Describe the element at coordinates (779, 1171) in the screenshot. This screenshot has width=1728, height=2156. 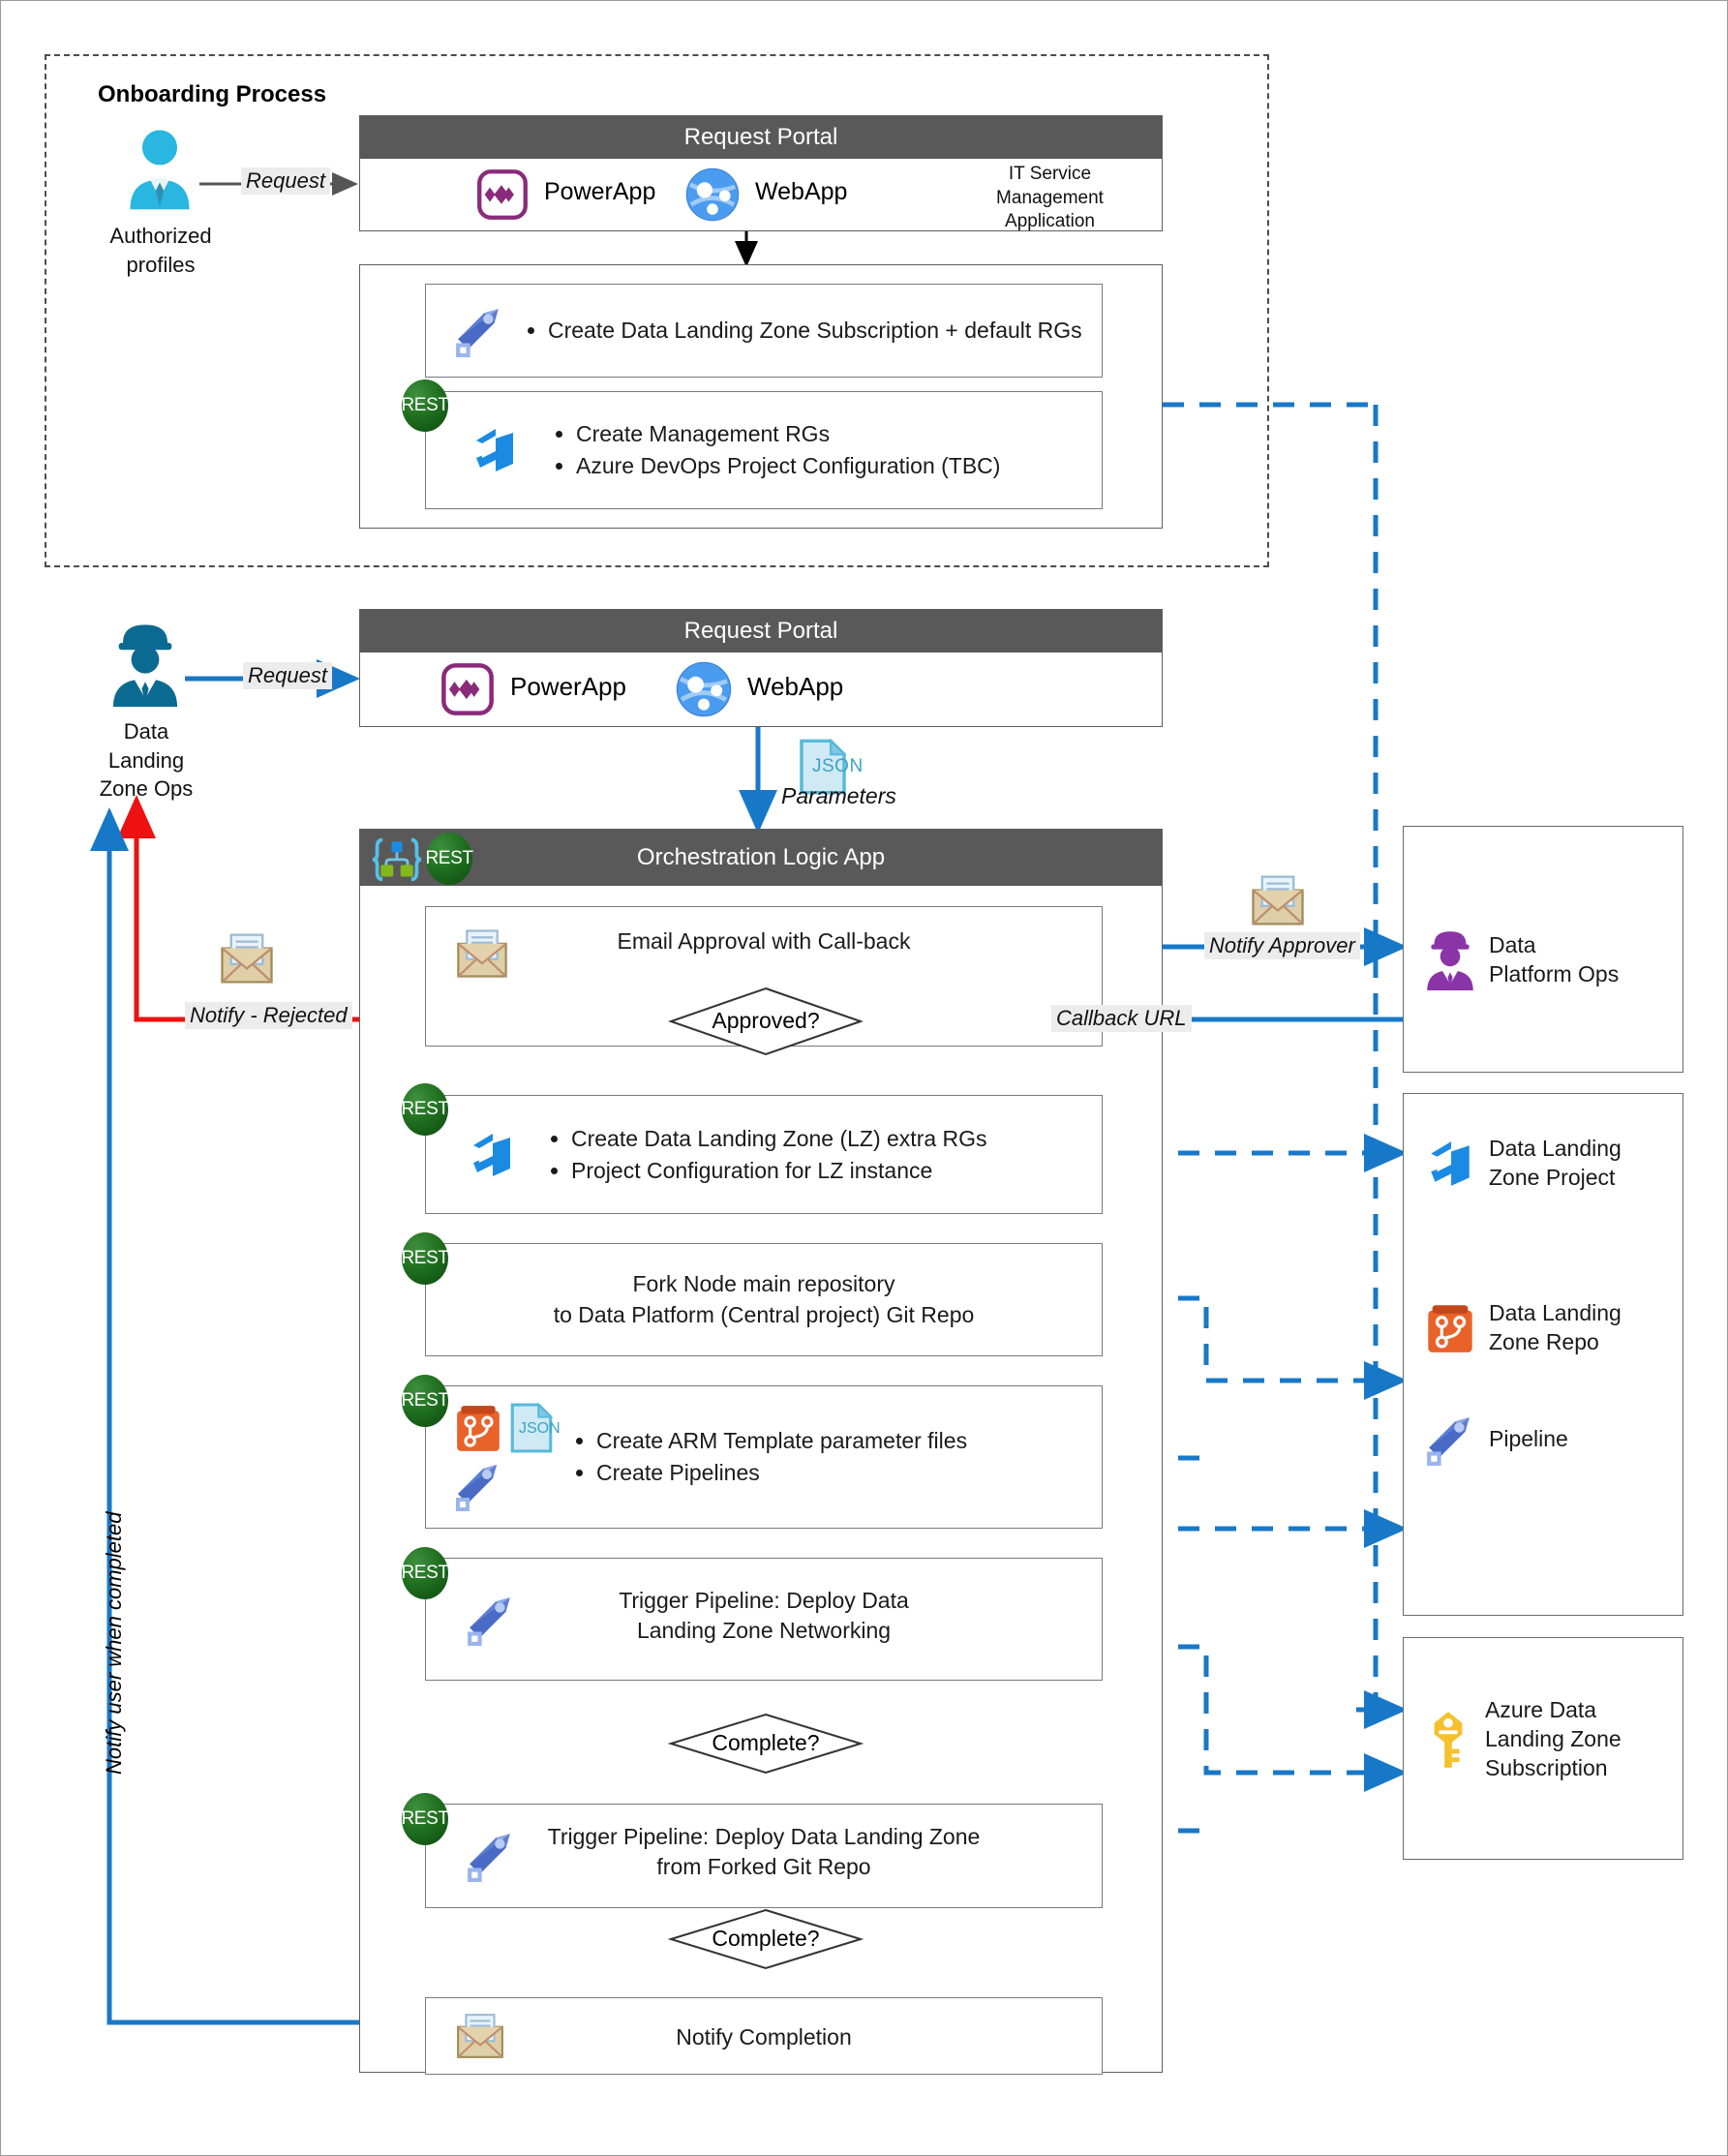
I see `bullet: Project Configuration for LZ instance` at that location.